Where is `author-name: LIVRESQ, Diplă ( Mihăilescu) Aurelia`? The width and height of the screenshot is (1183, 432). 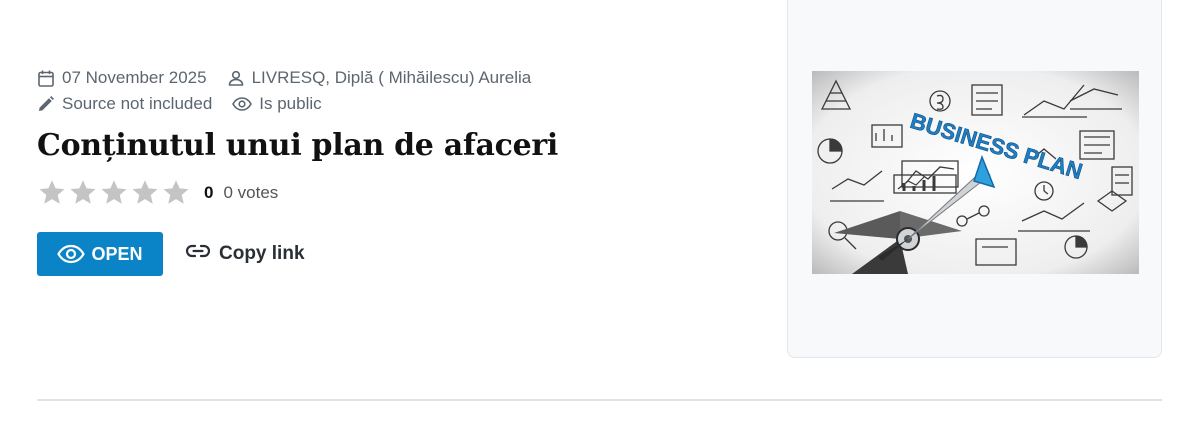 author-name: LIVRESQ, Diplă ( Mihăilescu) Aurelia is located at coordinates (391, 77).